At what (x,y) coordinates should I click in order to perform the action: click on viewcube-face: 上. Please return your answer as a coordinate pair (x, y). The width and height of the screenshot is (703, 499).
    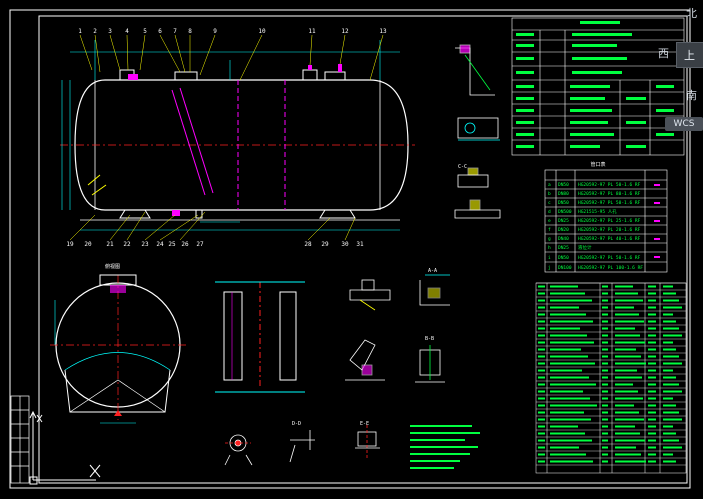
    Looking at the image, I should click on (689, 55).